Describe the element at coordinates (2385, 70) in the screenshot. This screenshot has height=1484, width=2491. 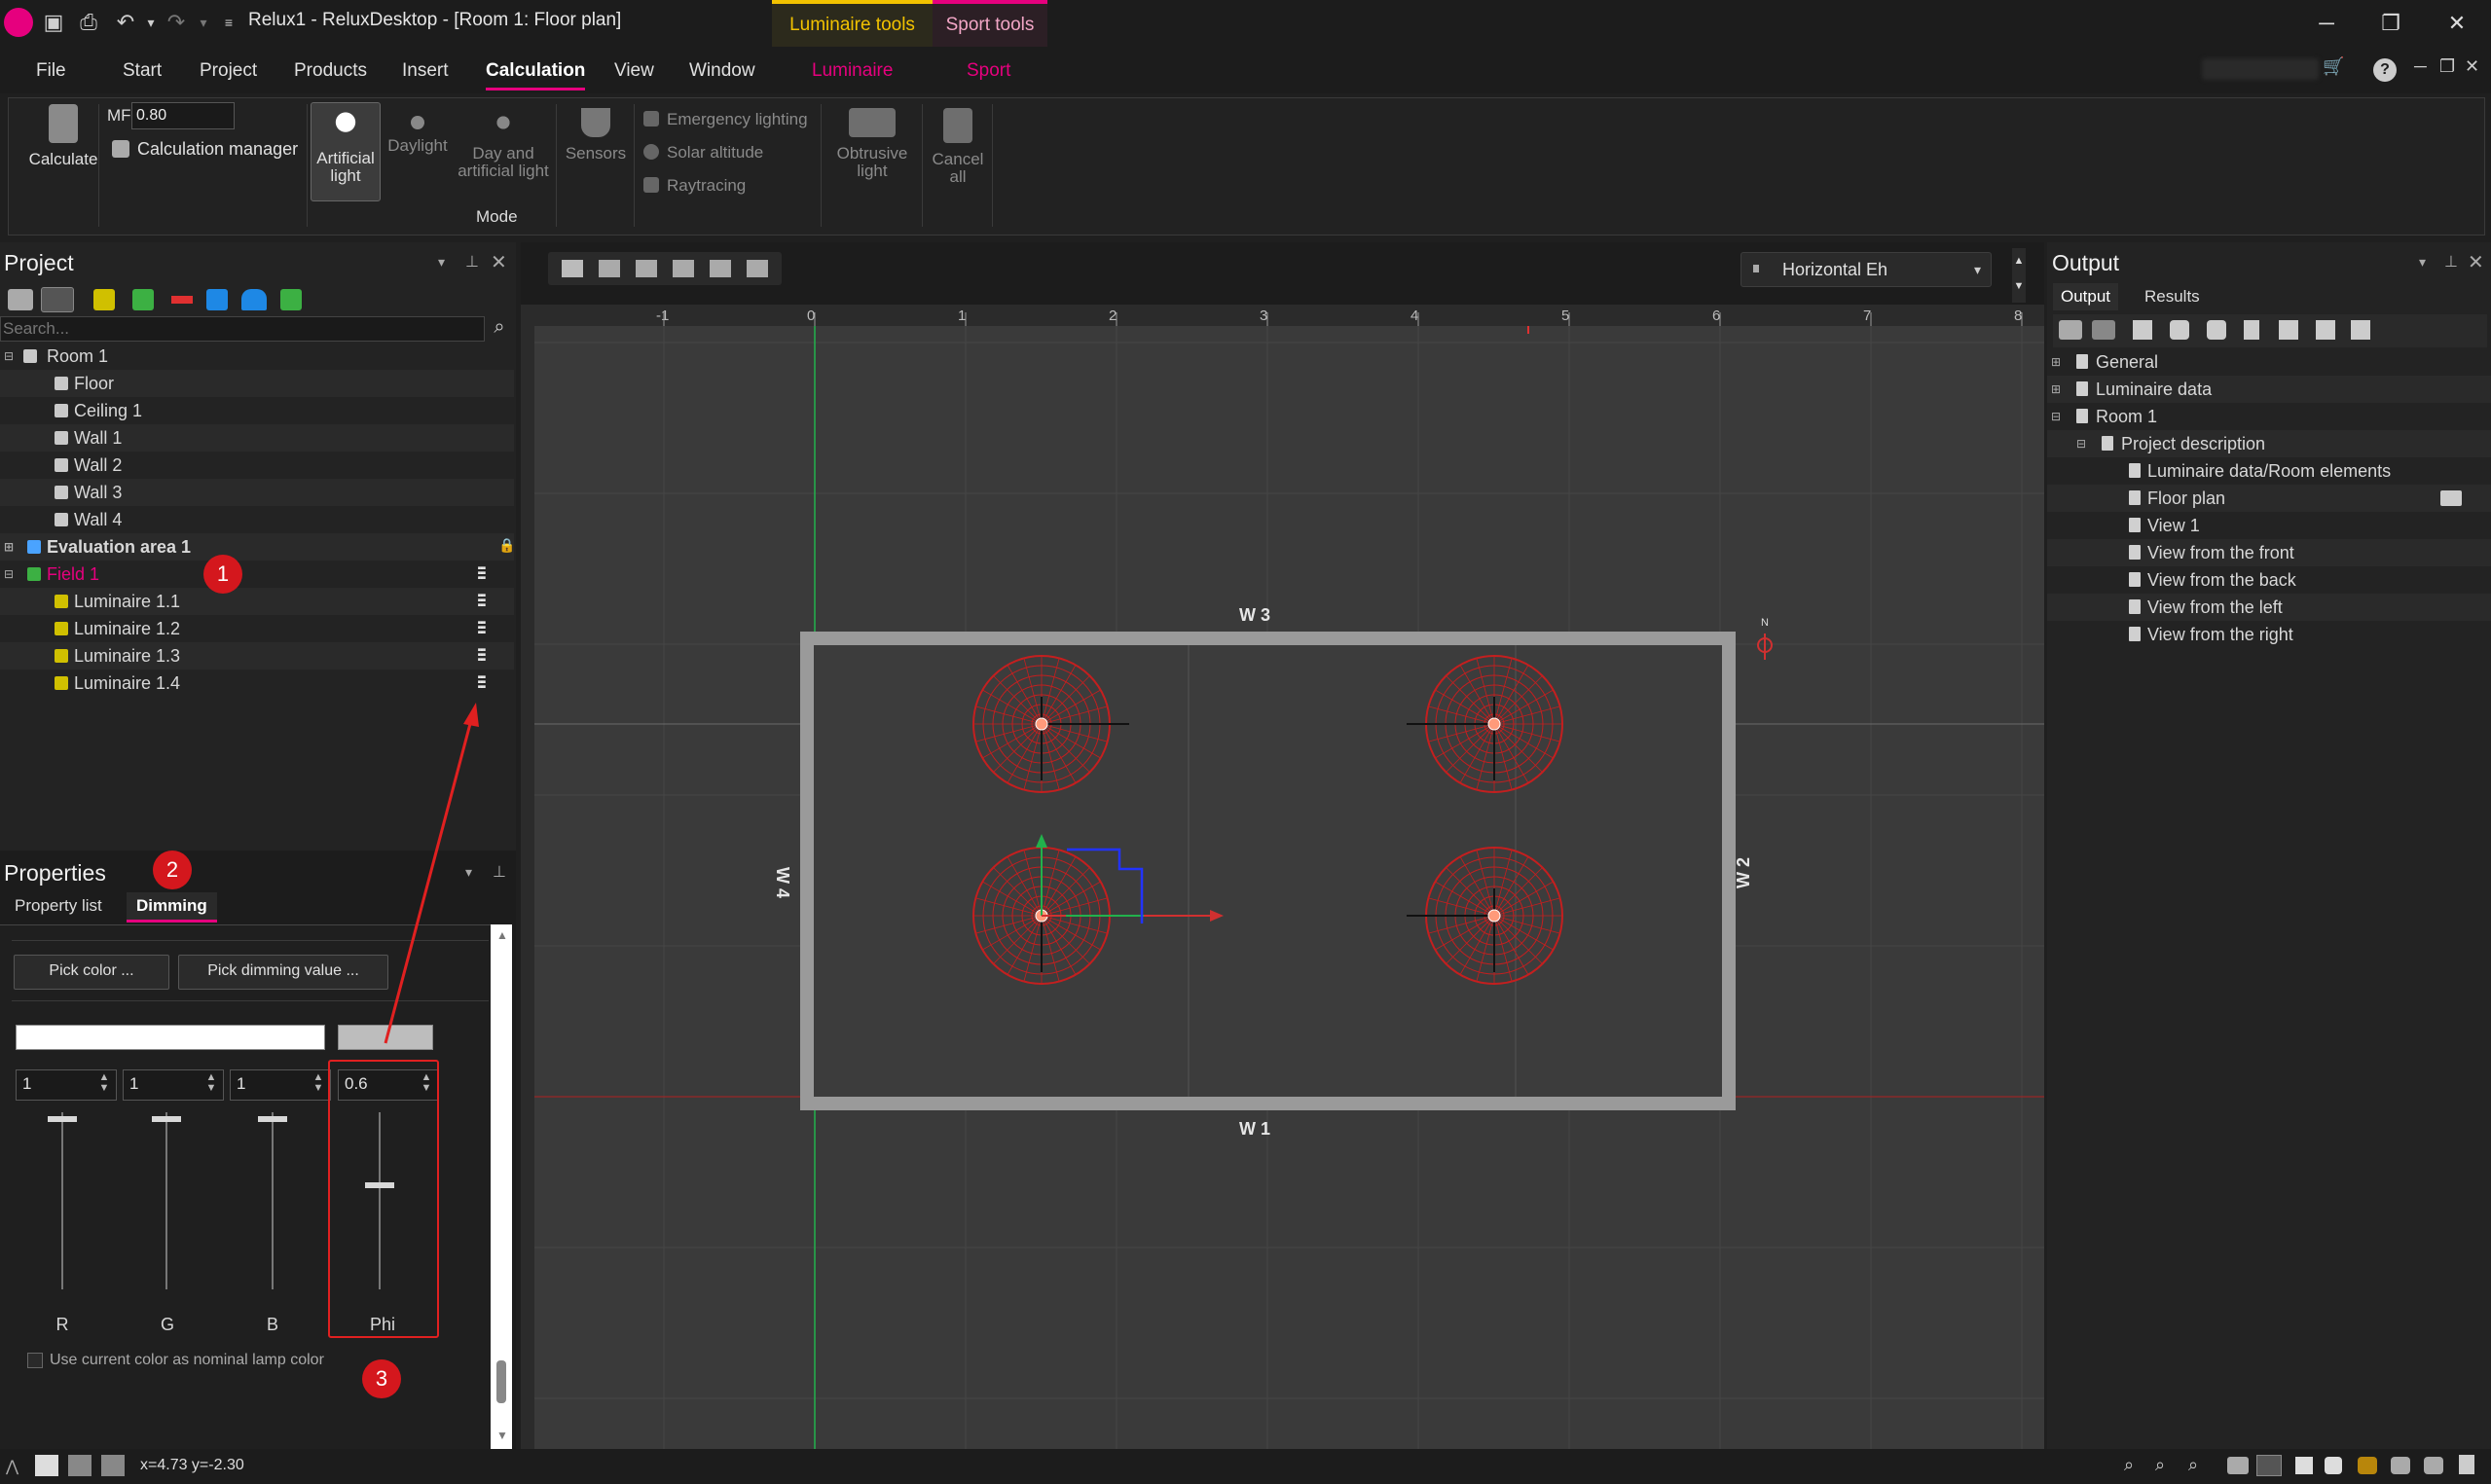
I see `help-icon: ?` at that location.